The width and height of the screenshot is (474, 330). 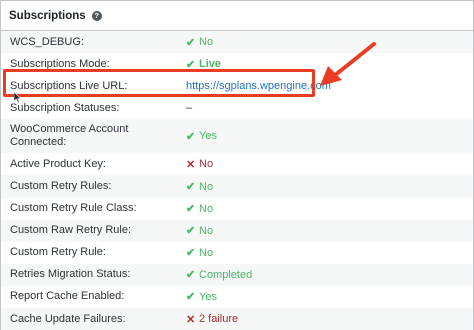 What do you see at coordinates (18, 97) in the screenshot?
I see `mouse-cursor-icon` at bounding box center [18, 97].